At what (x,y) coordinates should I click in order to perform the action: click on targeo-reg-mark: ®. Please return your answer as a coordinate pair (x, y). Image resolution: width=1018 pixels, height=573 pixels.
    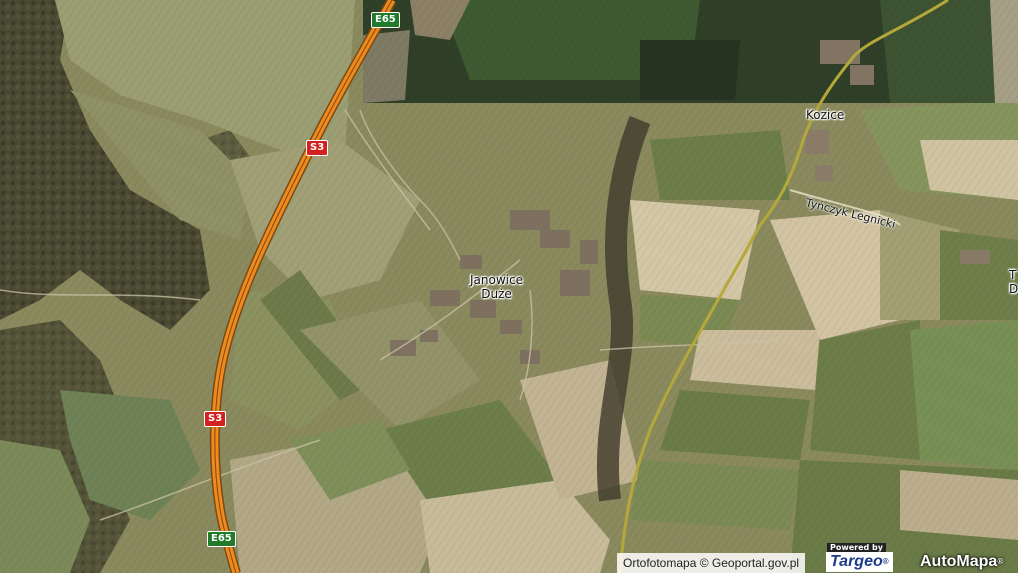
    Looking at the image, I should click on (885, 561).